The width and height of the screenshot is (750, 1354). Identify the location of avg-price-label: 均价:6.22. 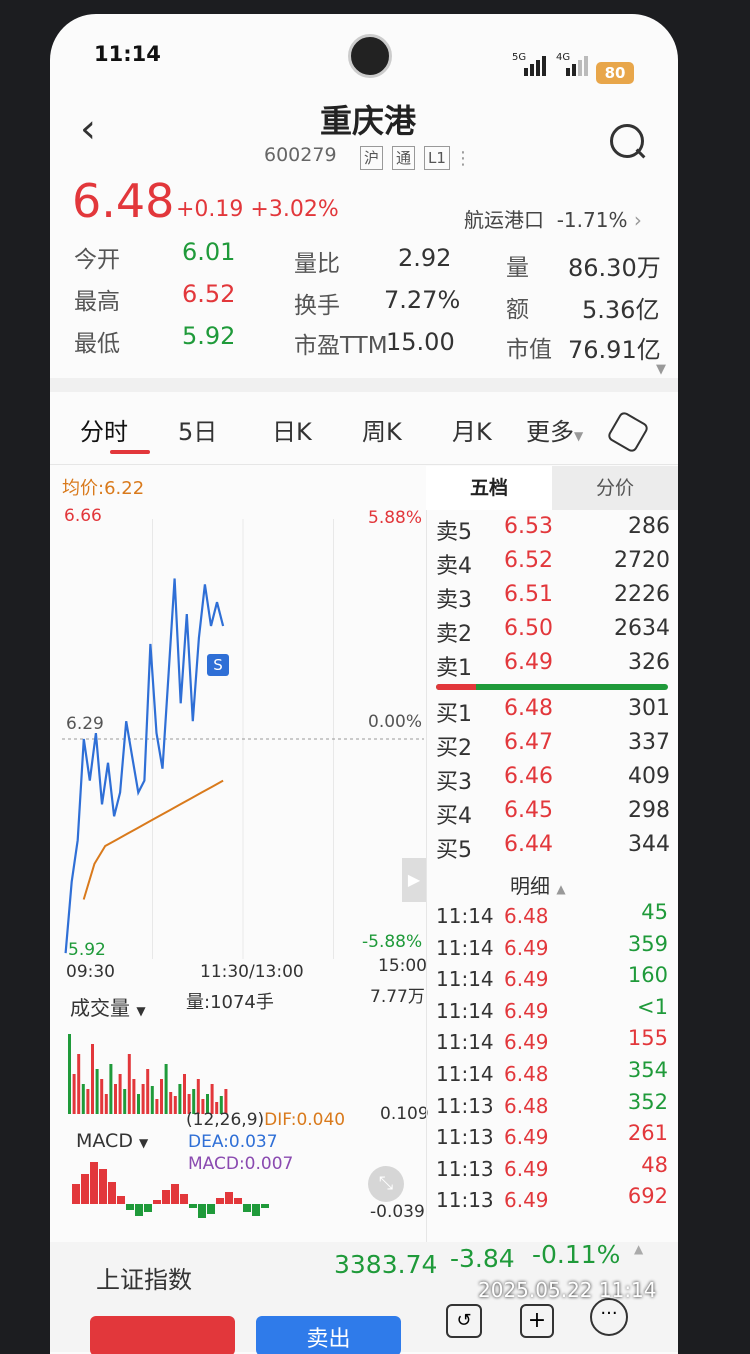
(103, 488).